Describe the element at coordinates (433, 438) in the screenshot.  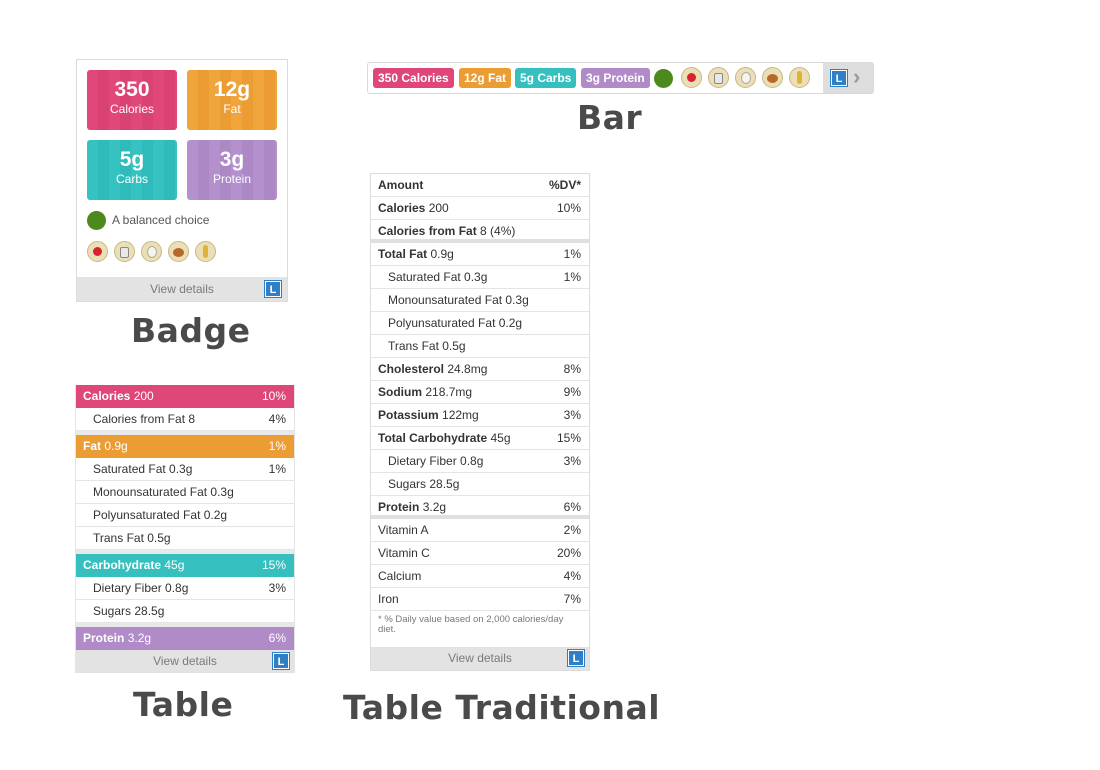
I see `row-label: Total Carbohydrate` at that location.